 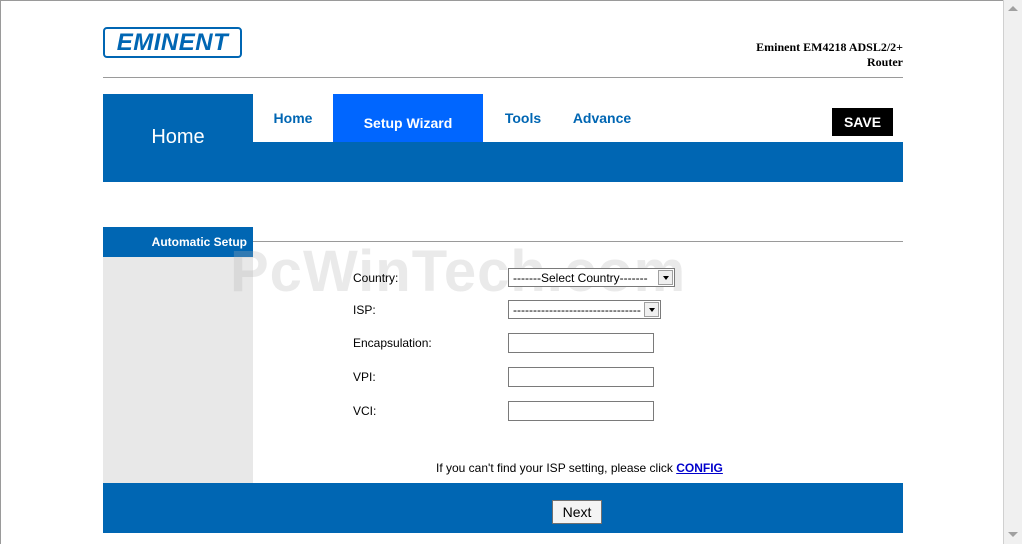 I want to click on isp-select: --------------------------------, so click(x=584, y=309).